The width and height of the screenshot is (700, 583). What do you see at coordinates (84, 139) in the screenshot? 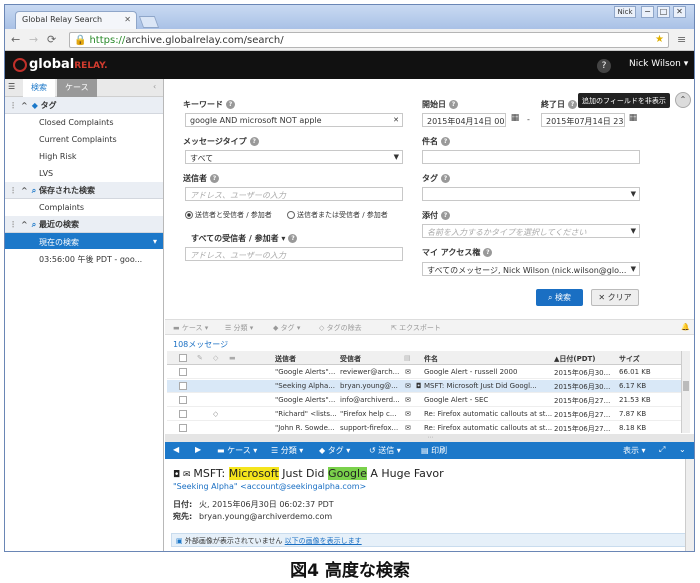
I see `sidebar-item-current-complaints: Current Complaints` at bounding box center [84, 139].